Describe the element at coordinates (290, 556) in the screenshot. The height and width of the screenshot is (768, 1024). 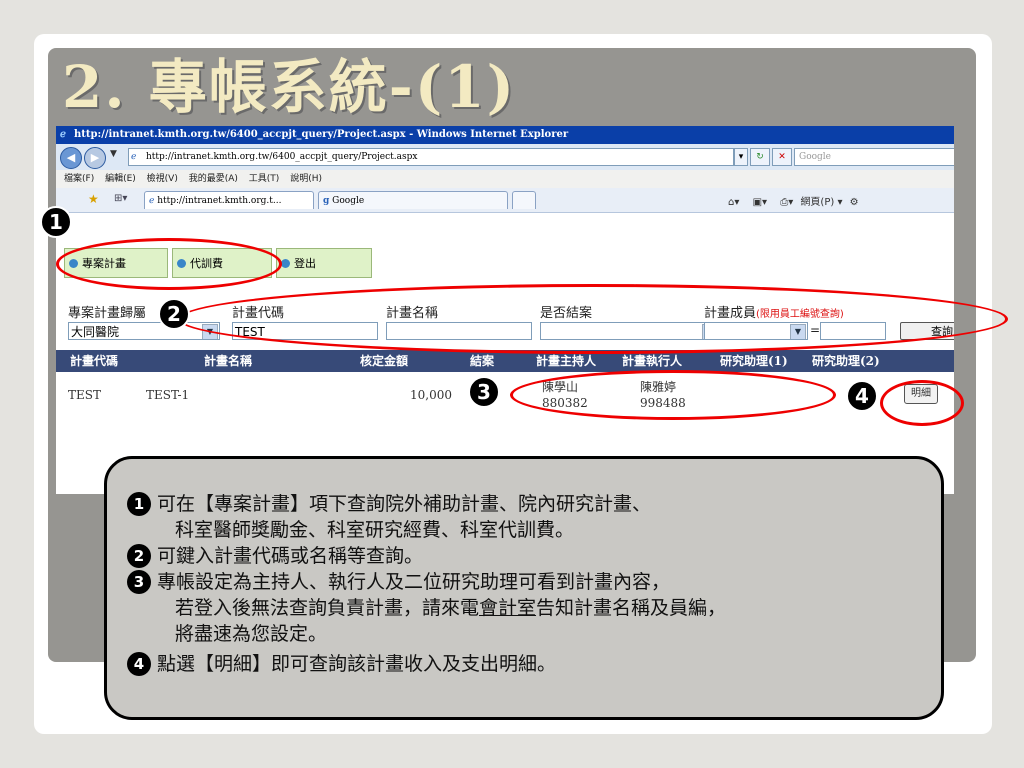
I see `note-2-text: 可鍵入計畫代碼或名稱等查詢。` at that location.